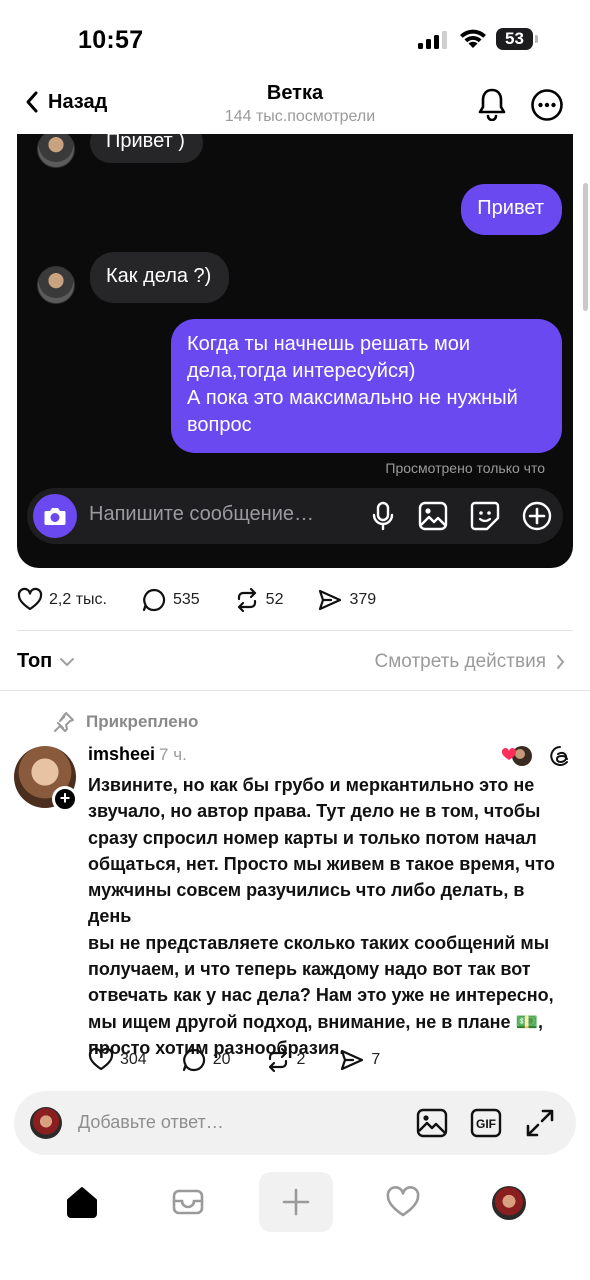  What do you see at coordinates (173, 754) in the screenshot?
I see `comment-time: 7 ч.` at bounding box center [173, 754].